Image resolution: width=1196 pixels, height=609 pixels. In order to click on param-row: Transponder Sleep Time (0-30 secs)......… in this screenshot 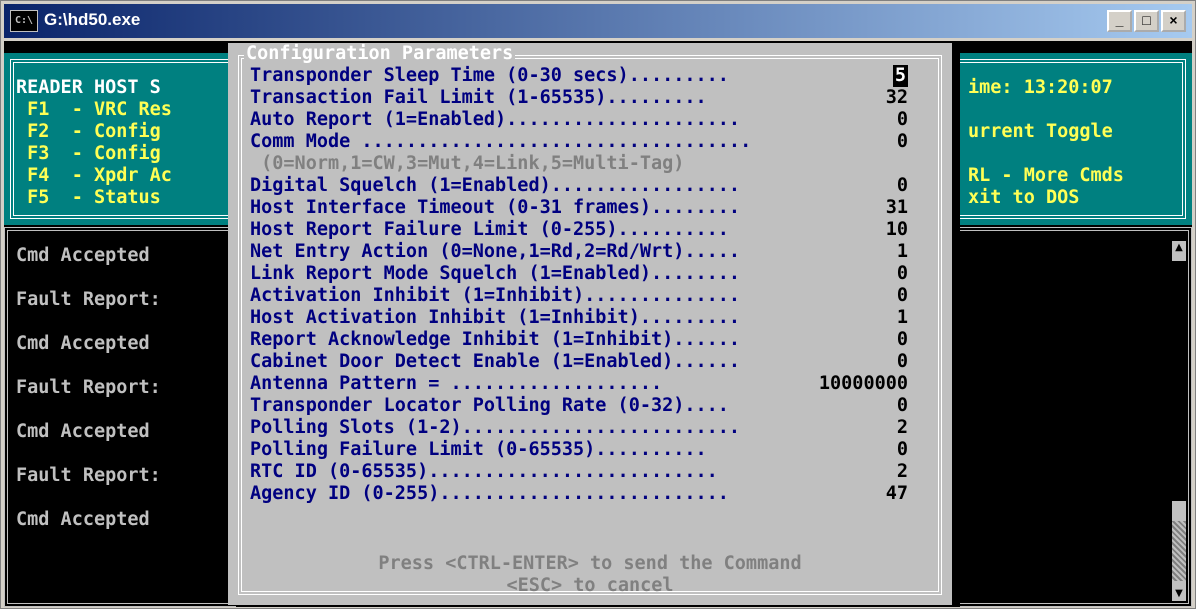, I will do `click(590, 76)`.